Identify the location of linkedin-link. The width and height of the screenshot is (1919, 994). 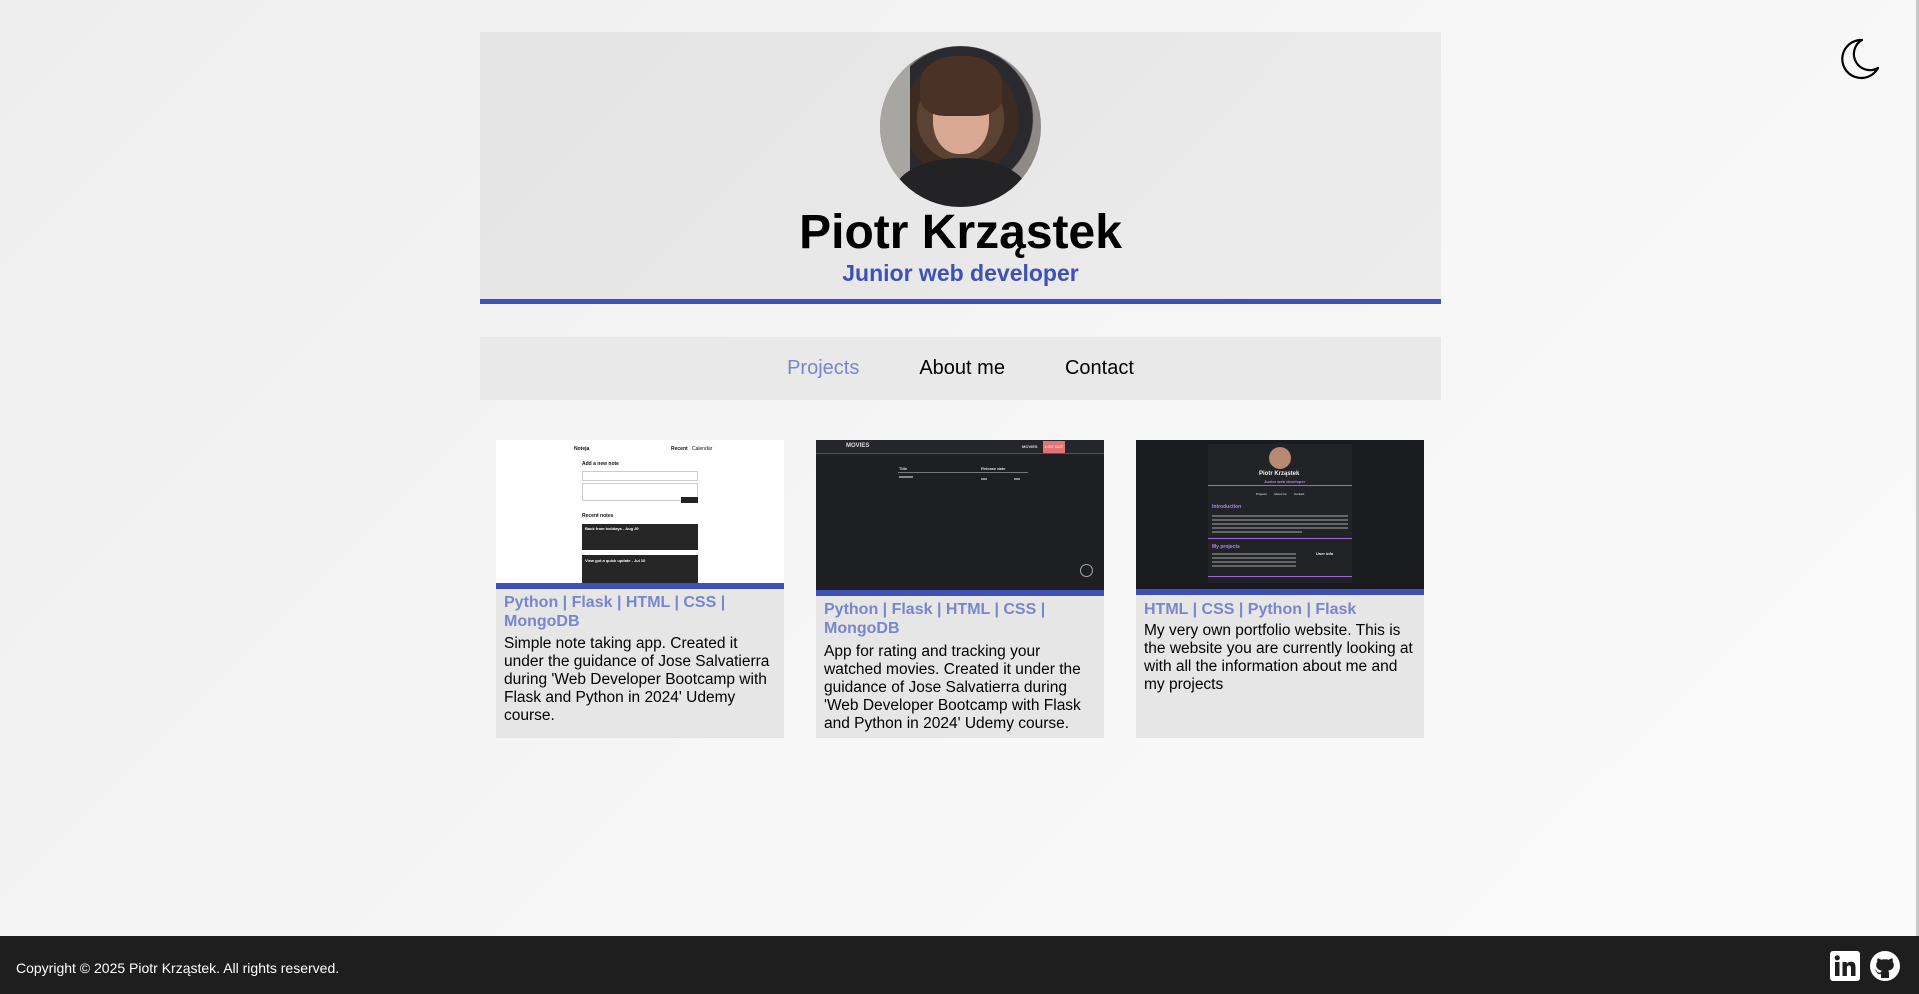
(1845, 966).